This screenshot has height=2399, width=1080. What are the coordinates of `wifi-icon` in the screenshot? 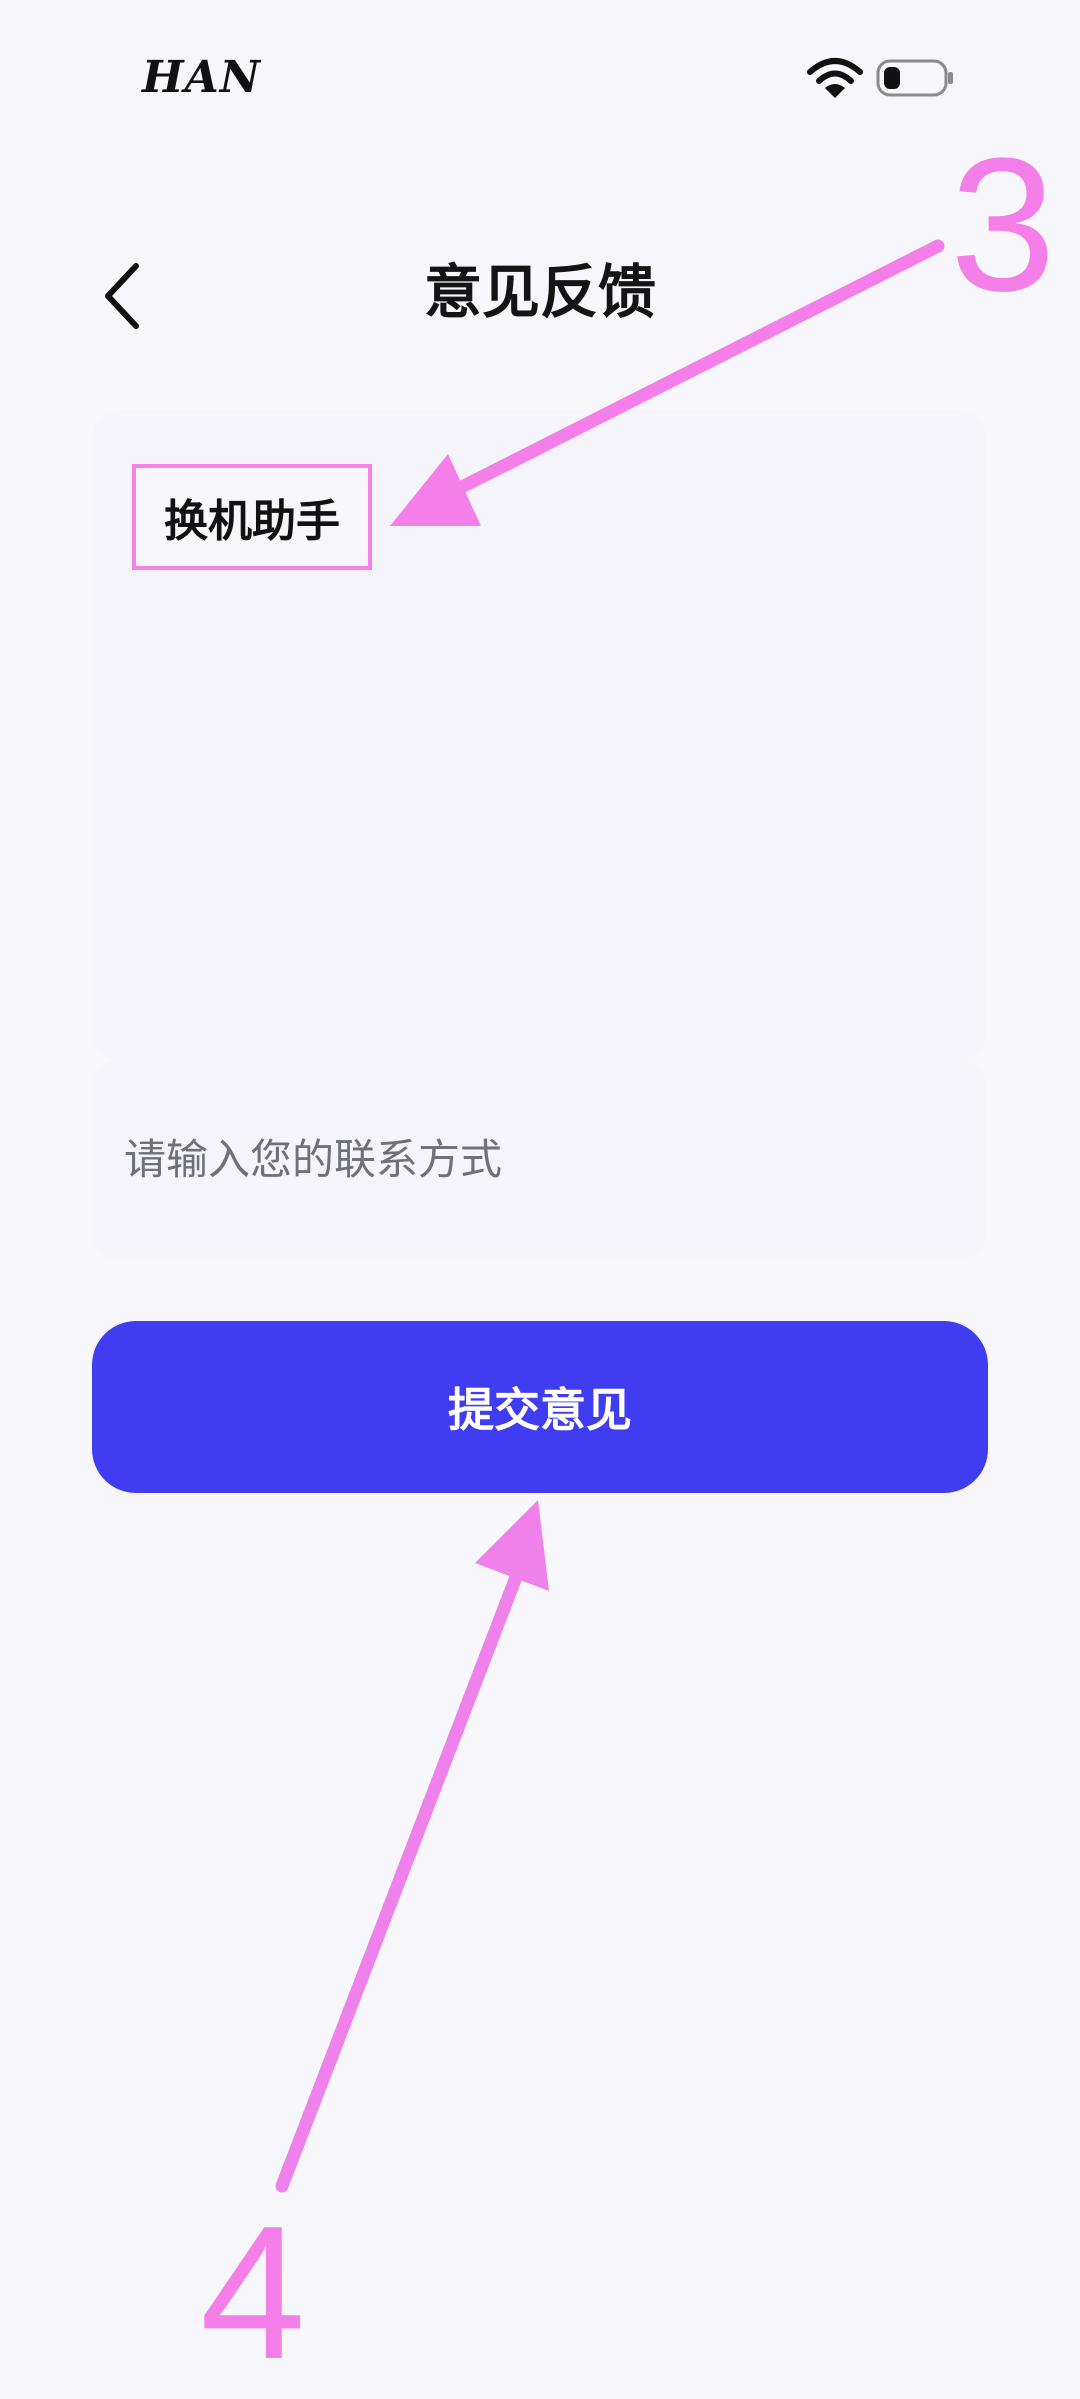 It's located at (835, 78).